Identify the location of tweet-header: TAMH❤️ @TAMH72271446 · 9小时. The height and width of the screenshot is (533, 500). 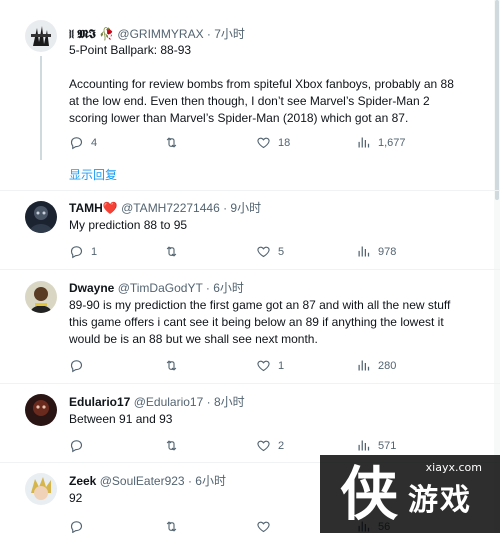
(165, 208).